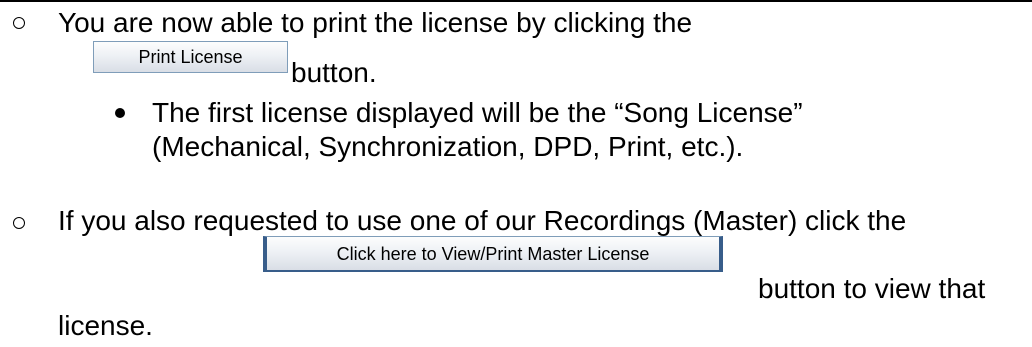  What do you see at coordinates (105, 325) in the screenshot?
I see `item2-continued: license.` at bounding box center [105, 325].